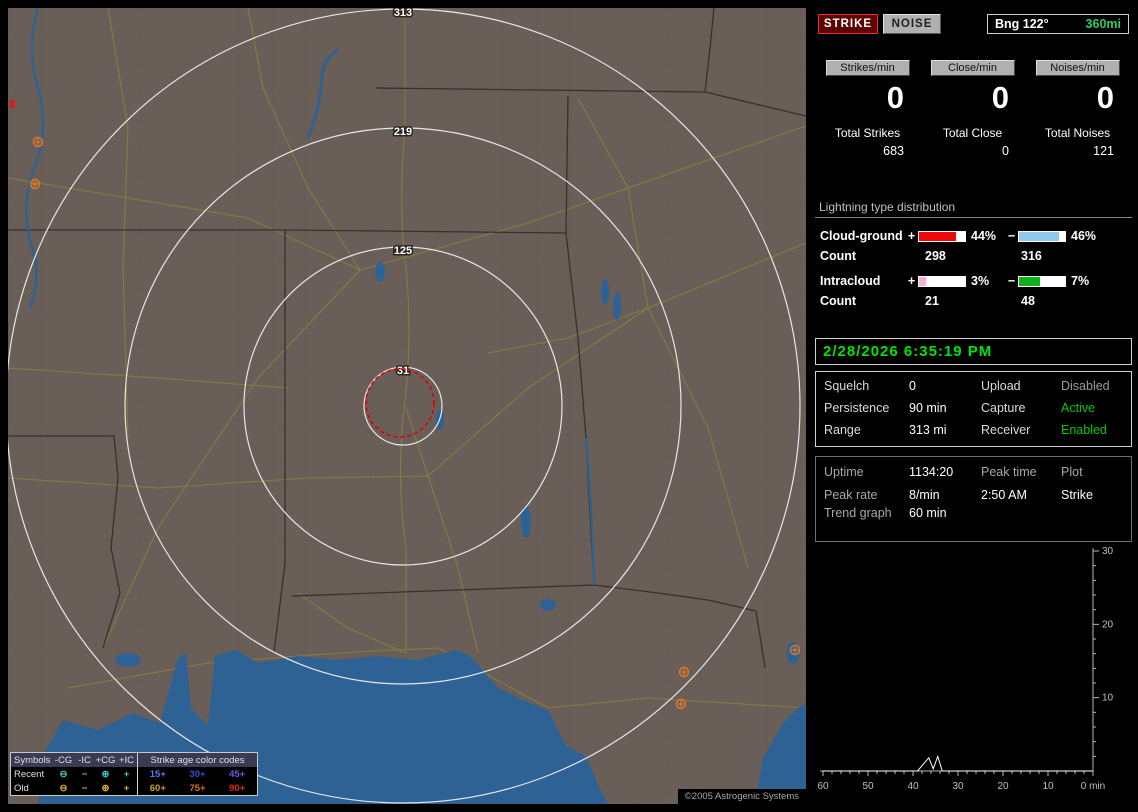 This screenshot has width=1138, height=812. What do you see at coordinates (1084, 430) in the screenshot?
I see `receiver-status: Enabled` at bounding box center [1084, 430].